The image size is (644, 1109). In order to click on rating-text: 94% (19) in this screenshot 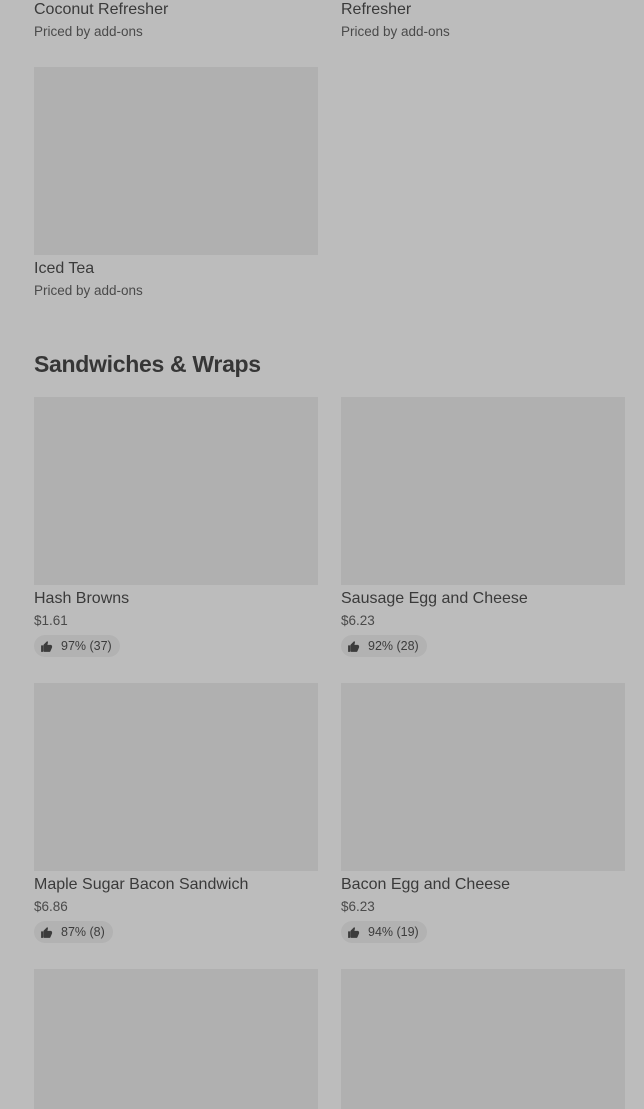, I will do `click(393, 932)`.